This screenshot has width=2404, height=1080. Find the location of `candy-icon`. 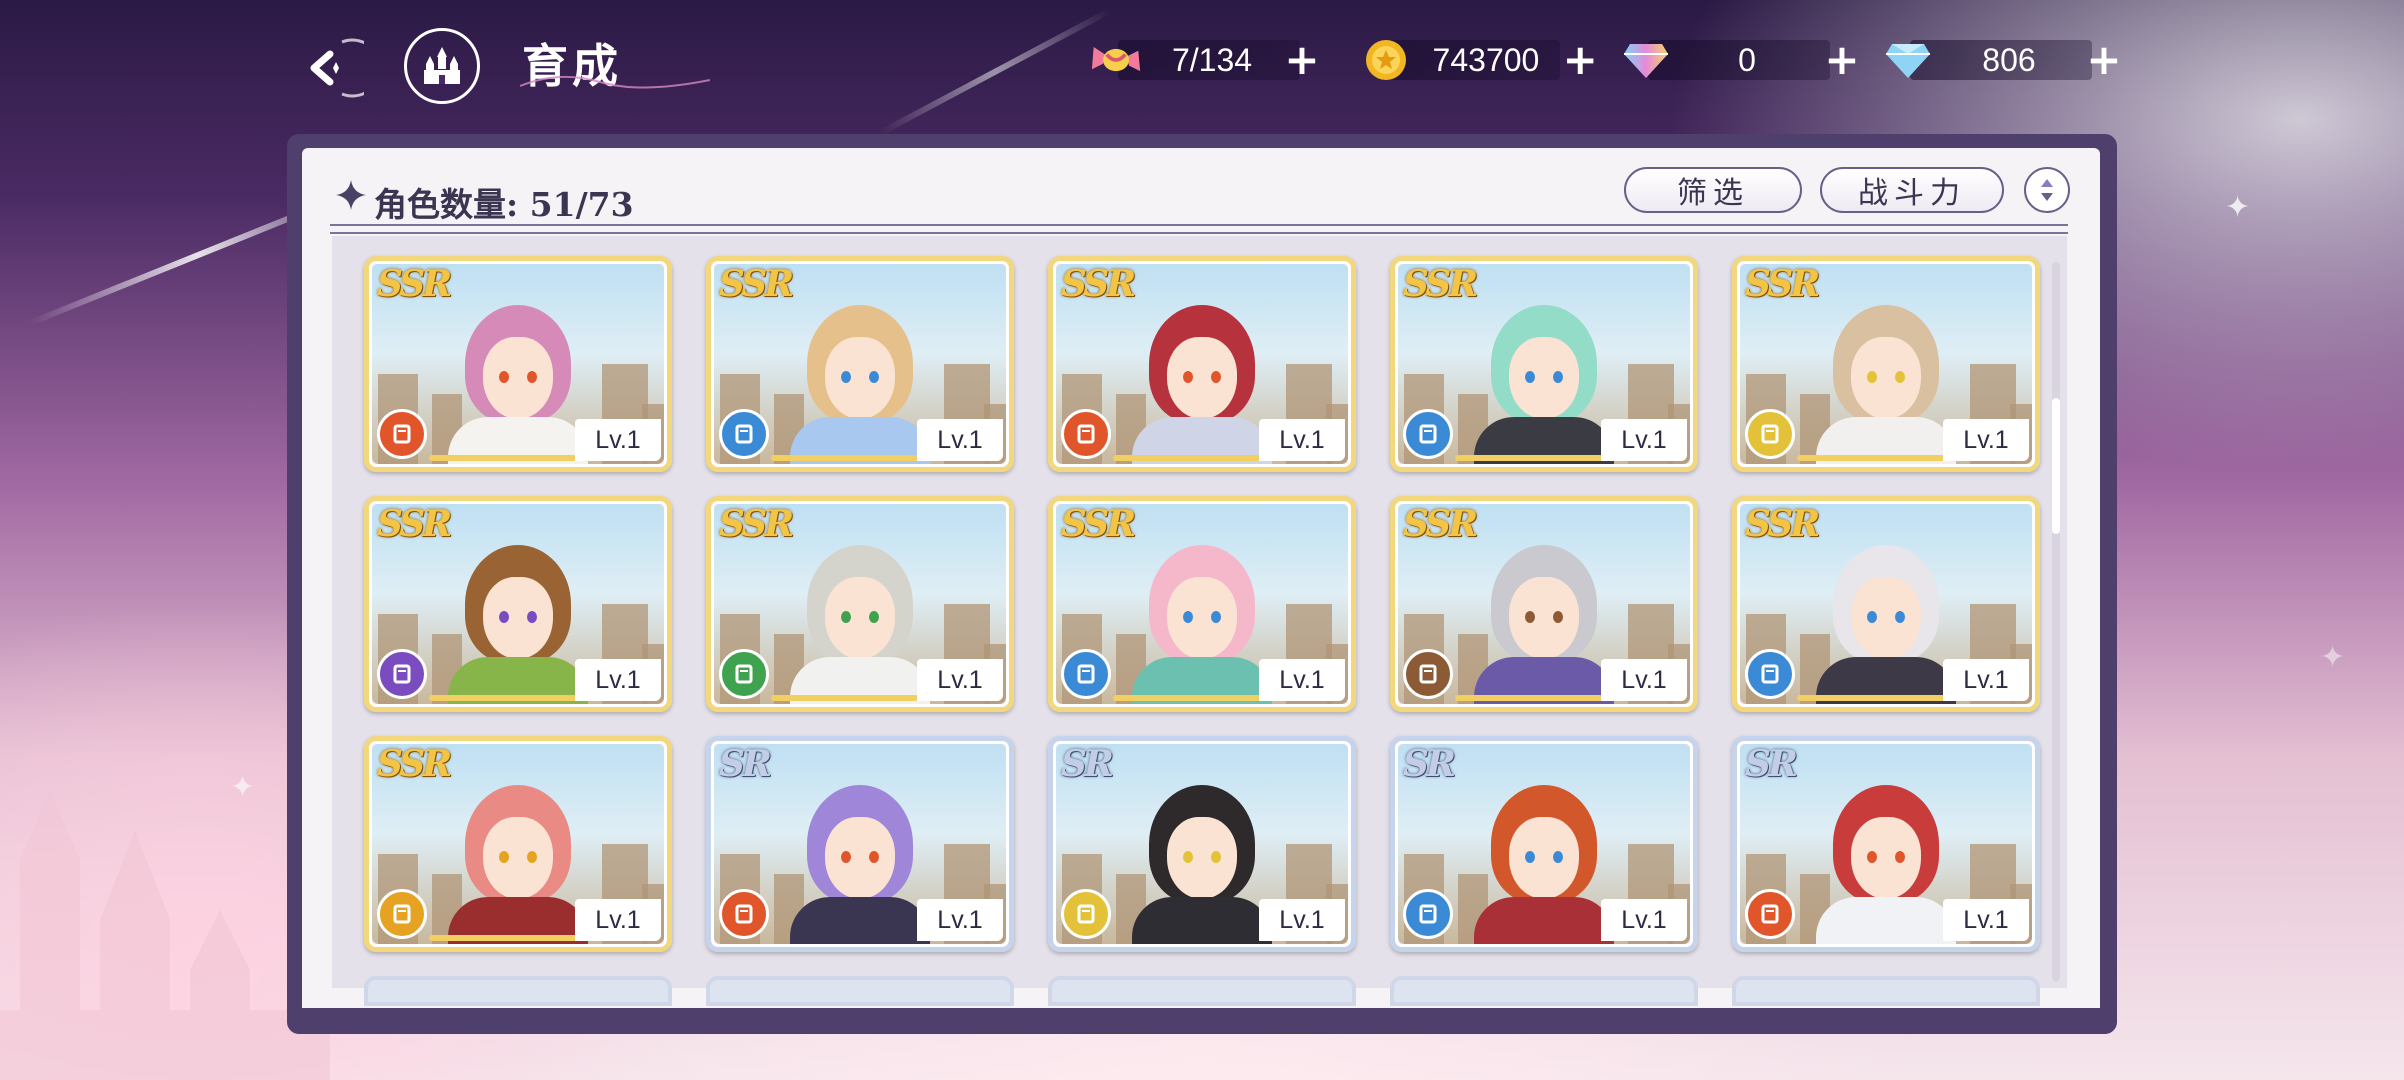

candy-icon is located at coordinates (1116, 60).